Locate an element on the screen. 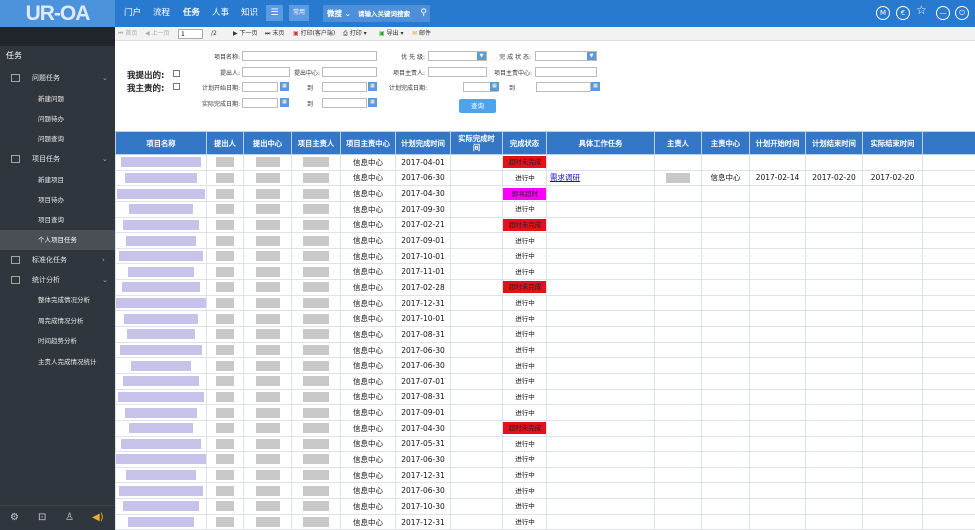  plan-start-from-input is located at coordinates (260, 87).